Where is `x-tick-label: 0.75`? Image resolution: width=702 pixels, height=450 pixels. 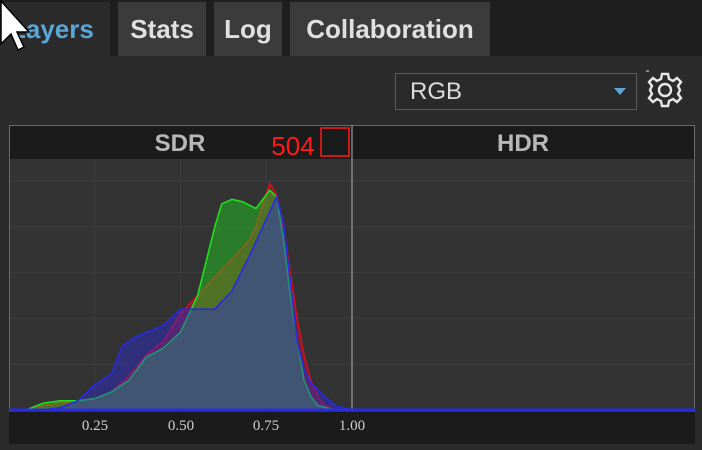 x-tick-label: 0.75 is located at coordinates (266, 426).